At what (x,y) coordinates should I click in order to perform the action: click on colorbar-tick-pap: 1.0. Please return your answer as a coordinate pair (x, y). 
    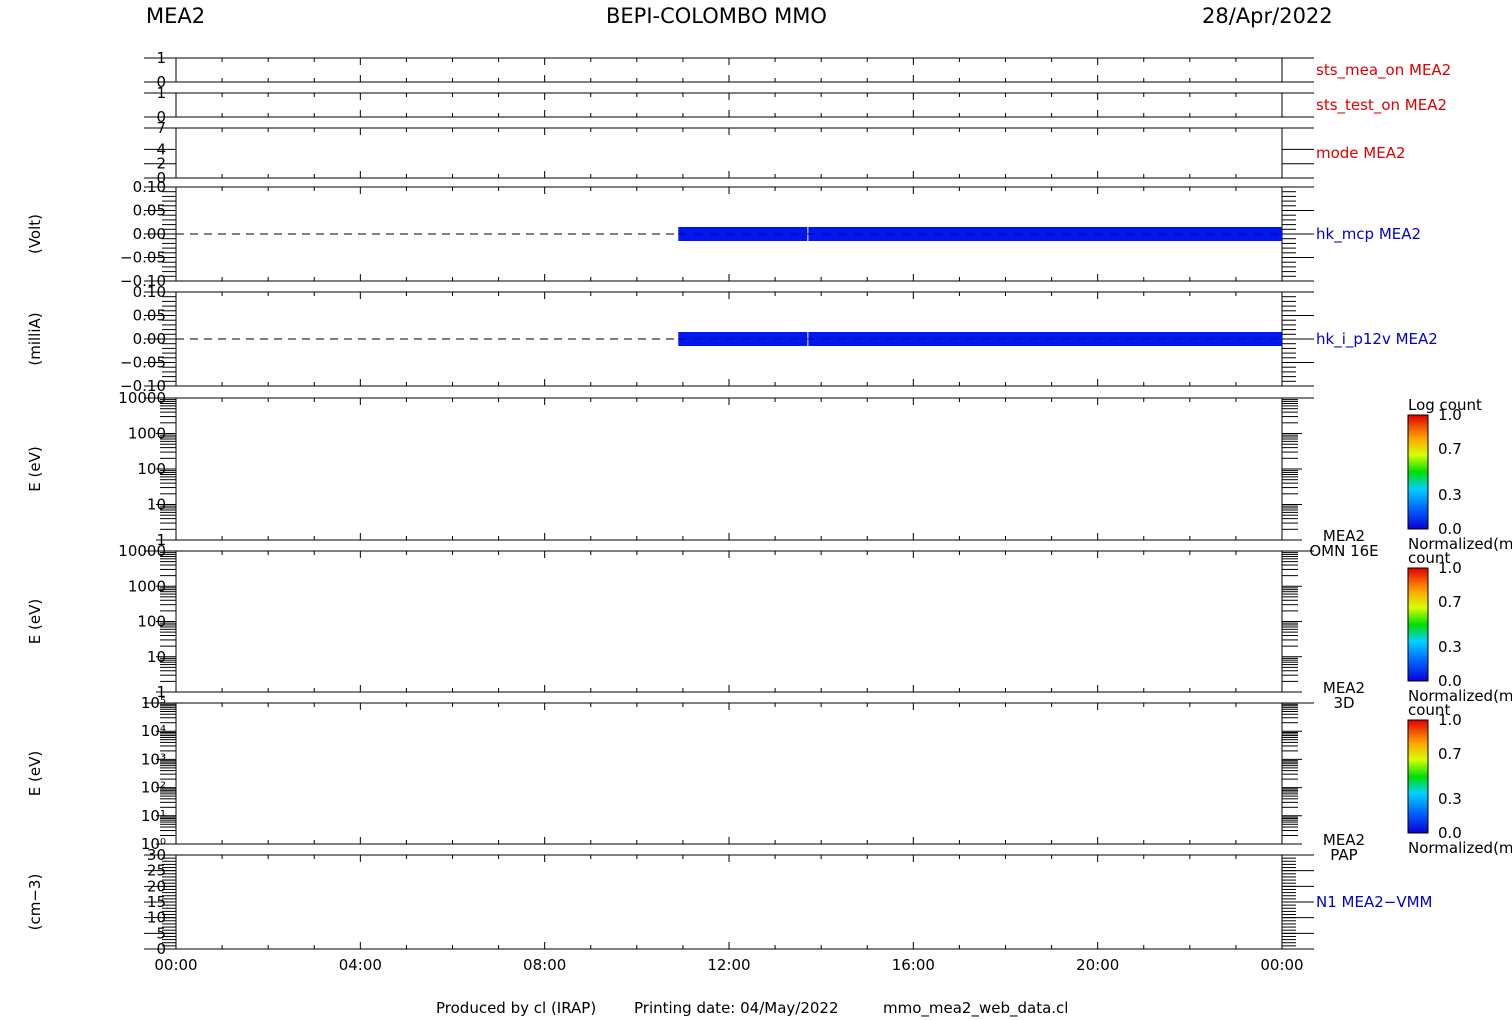
    Looking at the image, I should click on (1450, 720).